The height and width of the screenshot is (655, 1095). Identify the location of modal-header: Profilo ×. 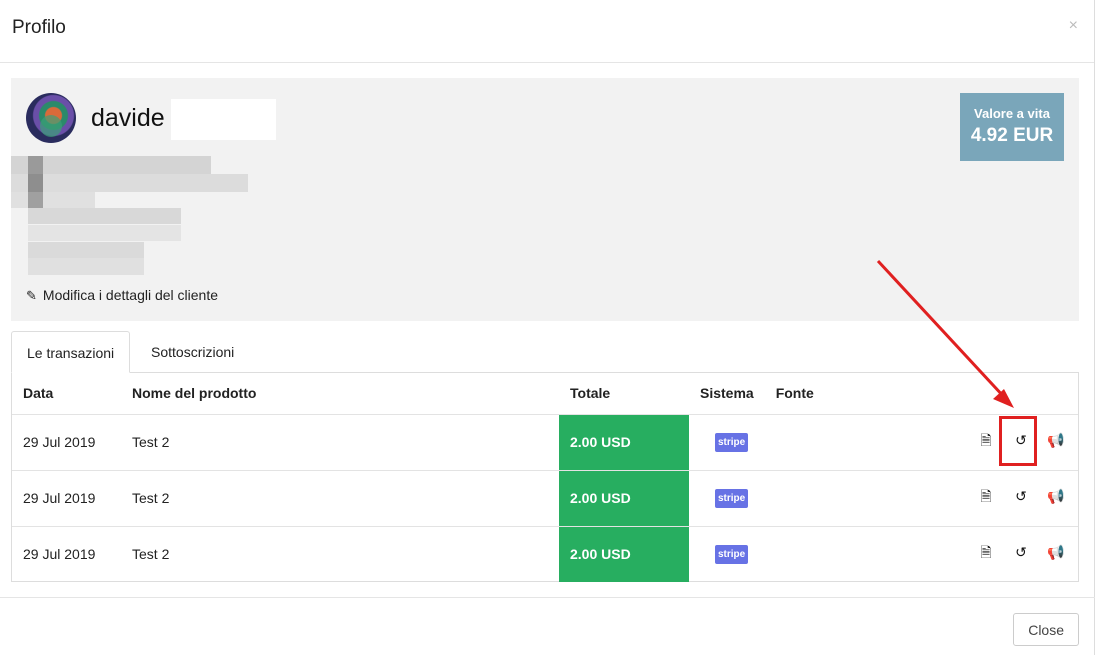
(547, 31).